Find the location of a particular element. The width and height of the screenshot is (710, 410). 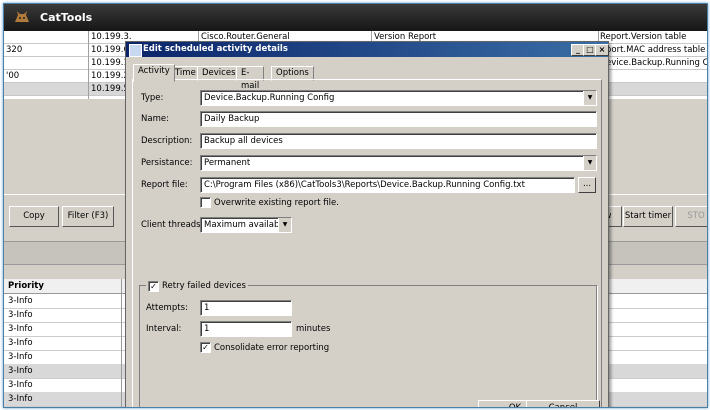

filter-button: Filter (F3) is located at coordinates (88, 216).